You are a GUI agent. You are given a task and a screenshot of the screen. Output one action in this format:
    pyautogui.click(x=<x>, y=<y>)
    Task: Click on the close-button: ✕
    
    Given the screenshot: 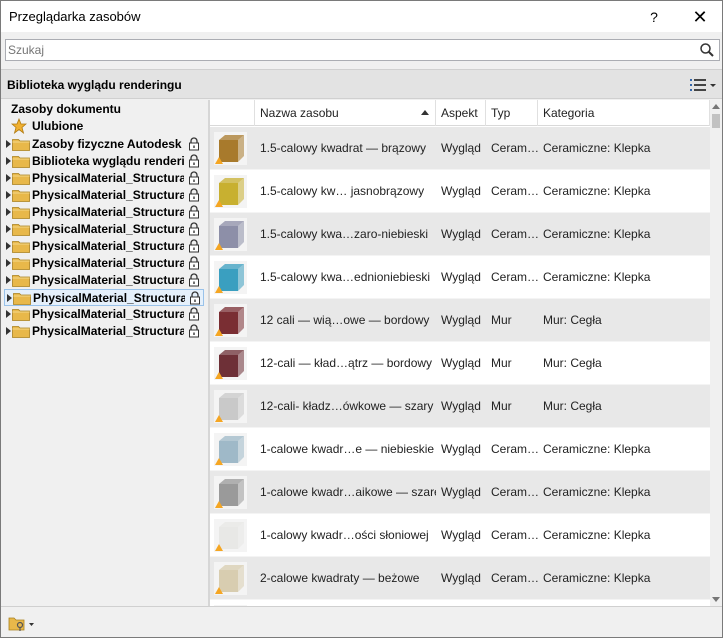 What is the action you would take?
    pyautogui.click(x=700, y=17)
    